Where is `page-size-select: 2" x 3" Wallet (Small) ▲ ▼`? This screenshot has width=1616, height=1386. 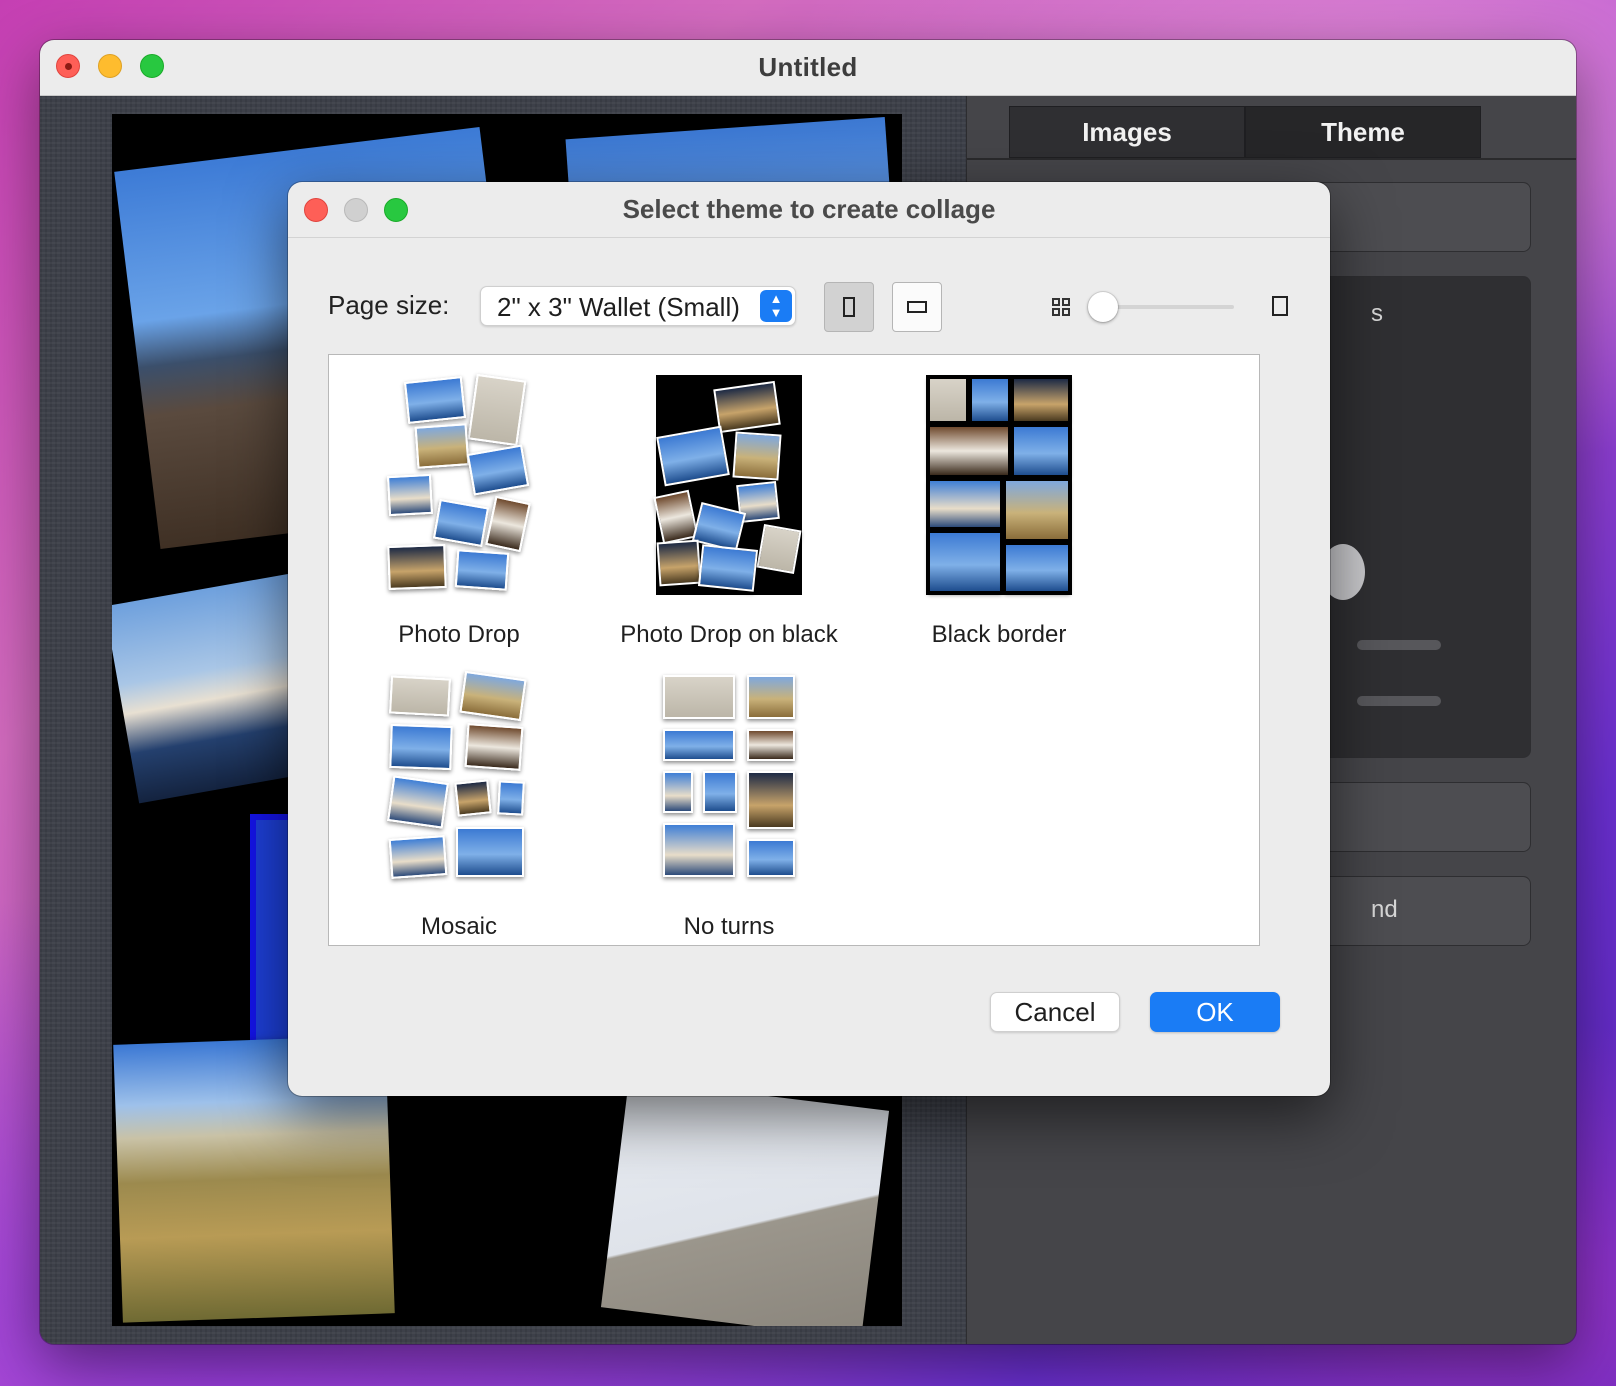 page-size-select: 2" x 3" Wallet (Small) ▲ ▼ is located at coordinates (638, 306).